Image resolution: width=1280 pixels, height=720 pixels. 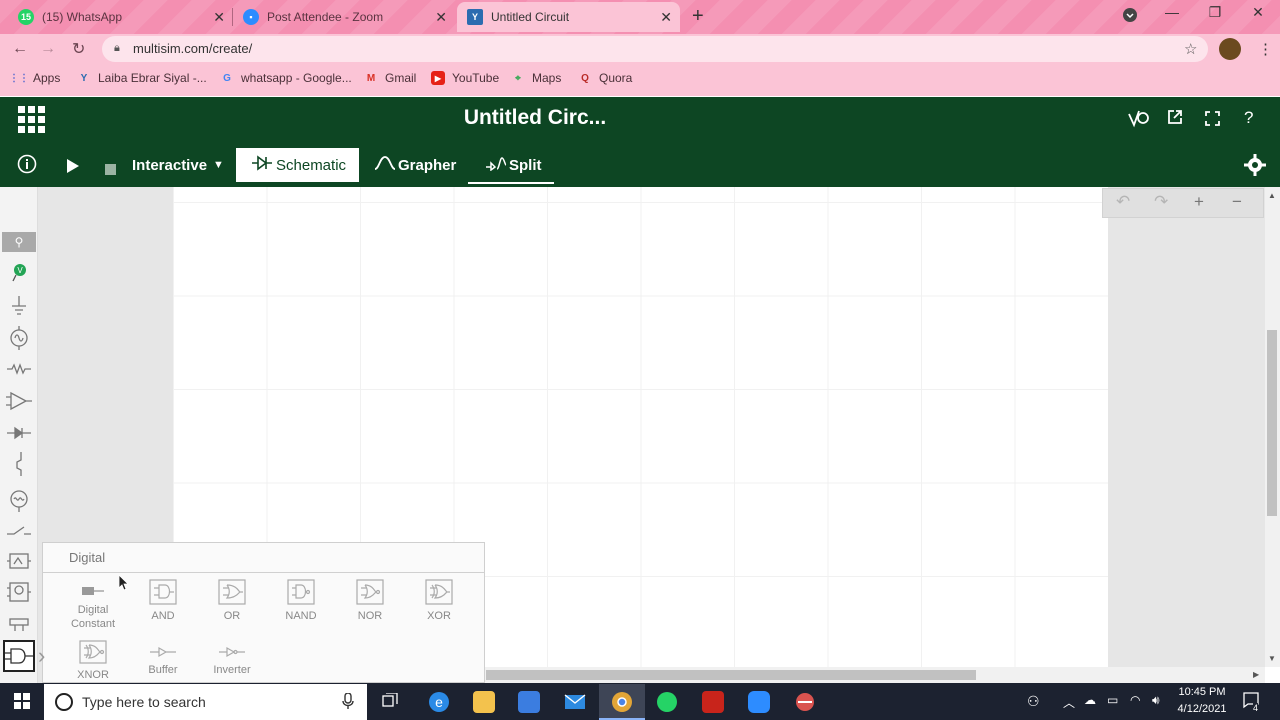 I want to click on url-text: multisim.com/create/, so click(x=192, y=48).